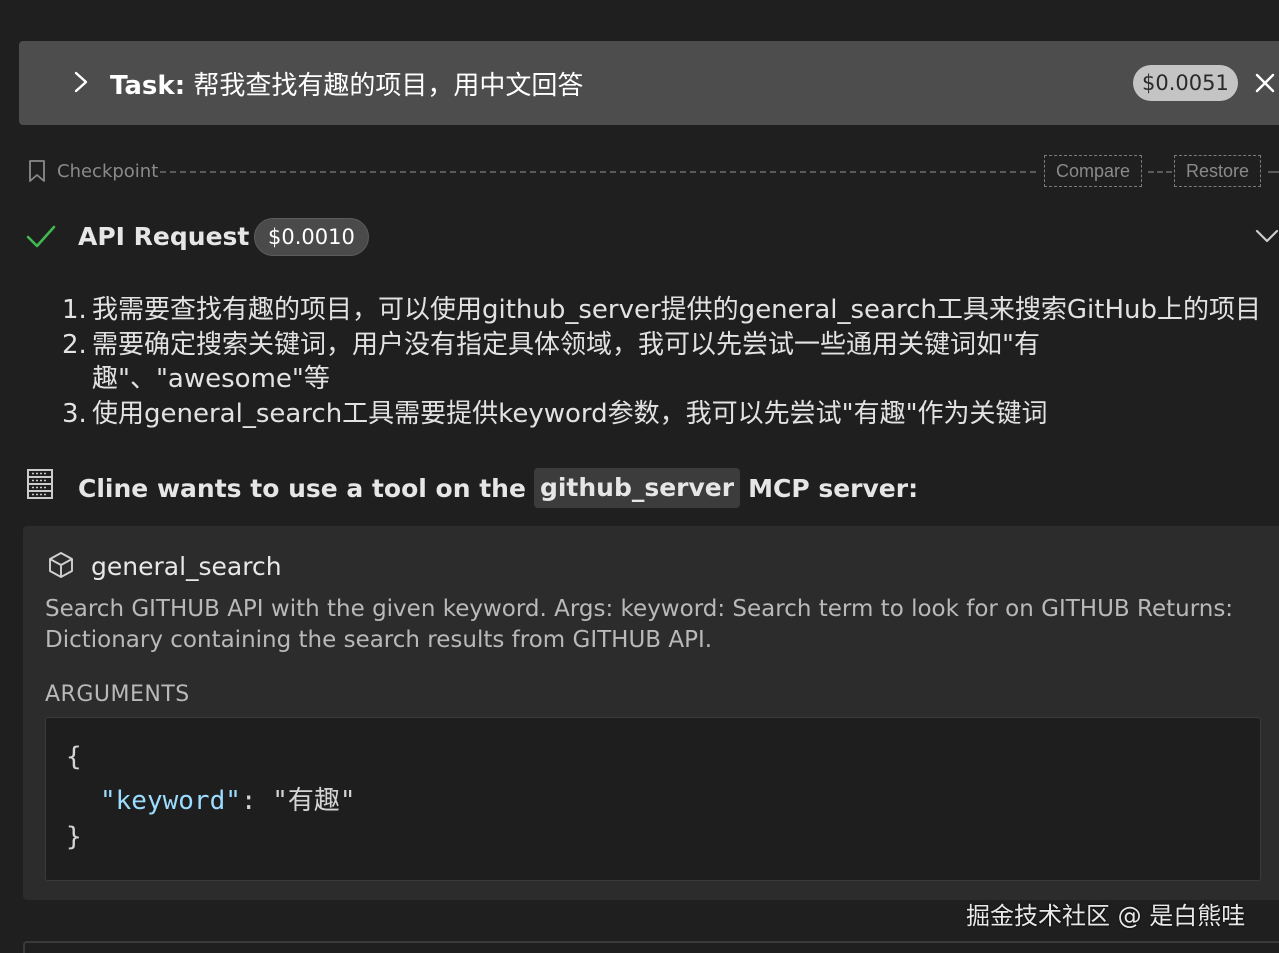  I want to click on mcp-prefix: Cline wants to use a tool on the, so click(302, 488).